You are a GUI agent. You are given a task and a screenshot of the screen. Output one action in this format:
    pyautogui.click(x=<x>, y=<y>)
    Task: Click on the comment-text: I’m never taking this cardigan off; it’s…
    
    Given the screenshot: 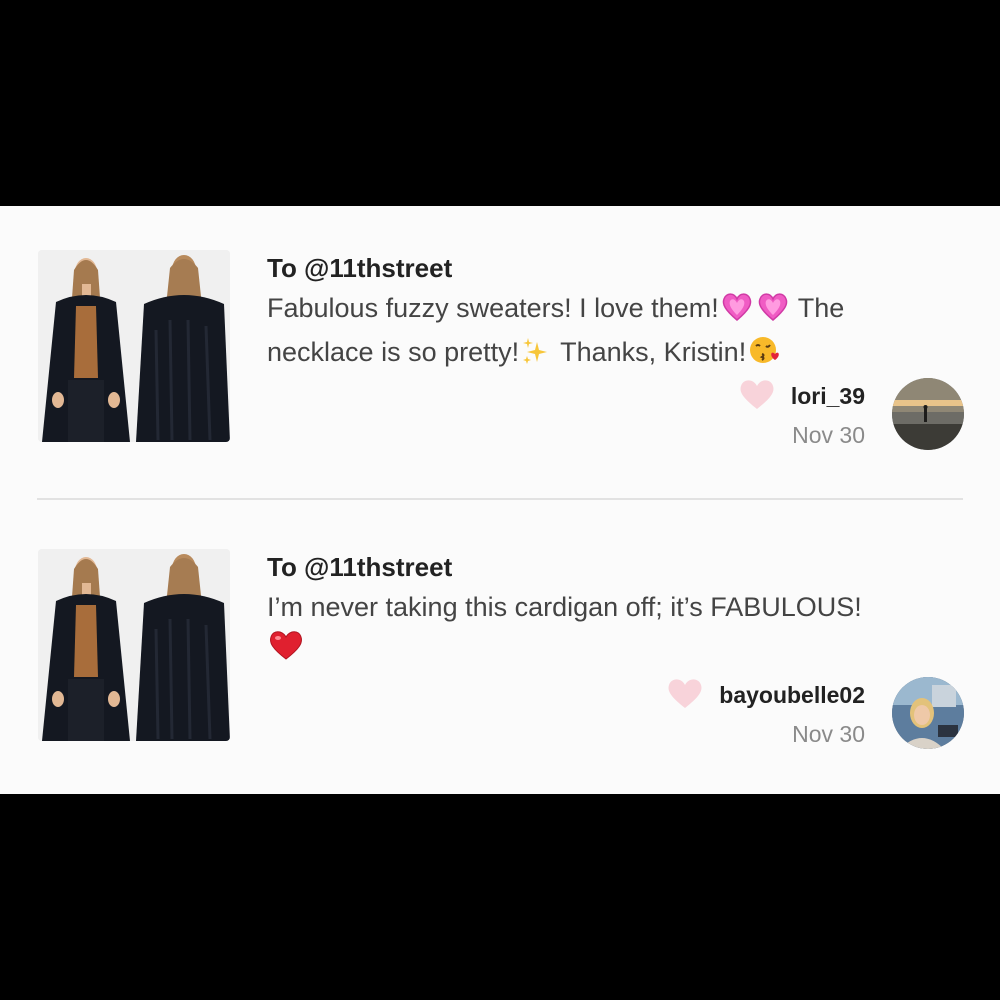 What is the action you would take?
    pyautogui.click(x=564, y=607)
    